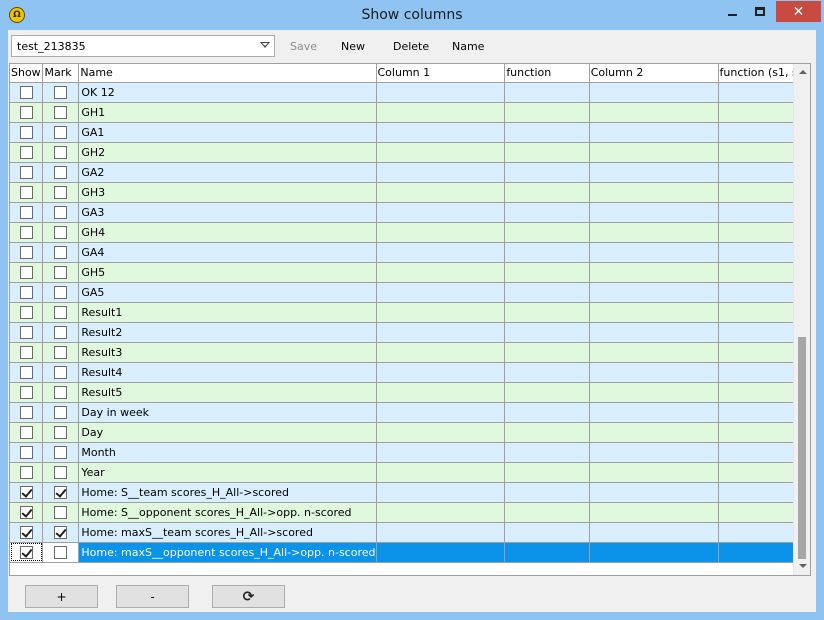  I want to click on table-row: GH2, so click(410, 152).